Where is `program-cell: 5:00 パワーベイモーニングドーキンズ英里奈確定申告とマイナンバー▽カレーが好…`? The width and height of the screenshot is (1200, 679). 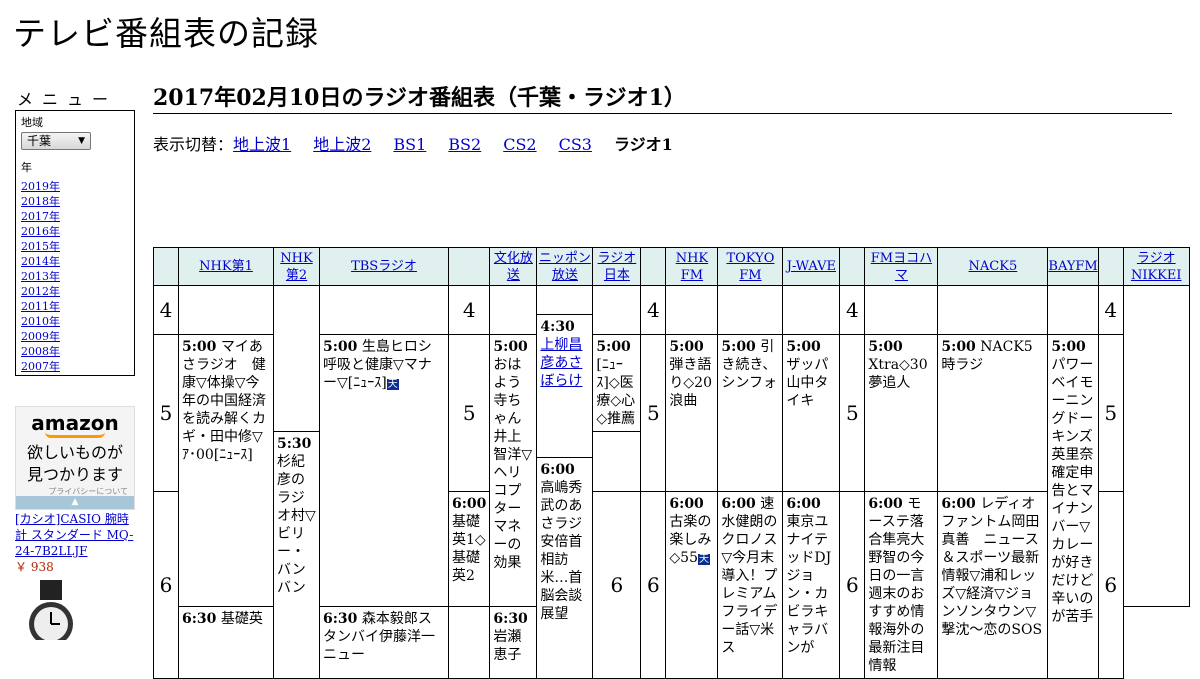
program-cell: 5:00 パワーベイモーニングドーキンズ英里奈確定申告とマイナンバー▽カレーが好… is located at coordinates (1073, 506).